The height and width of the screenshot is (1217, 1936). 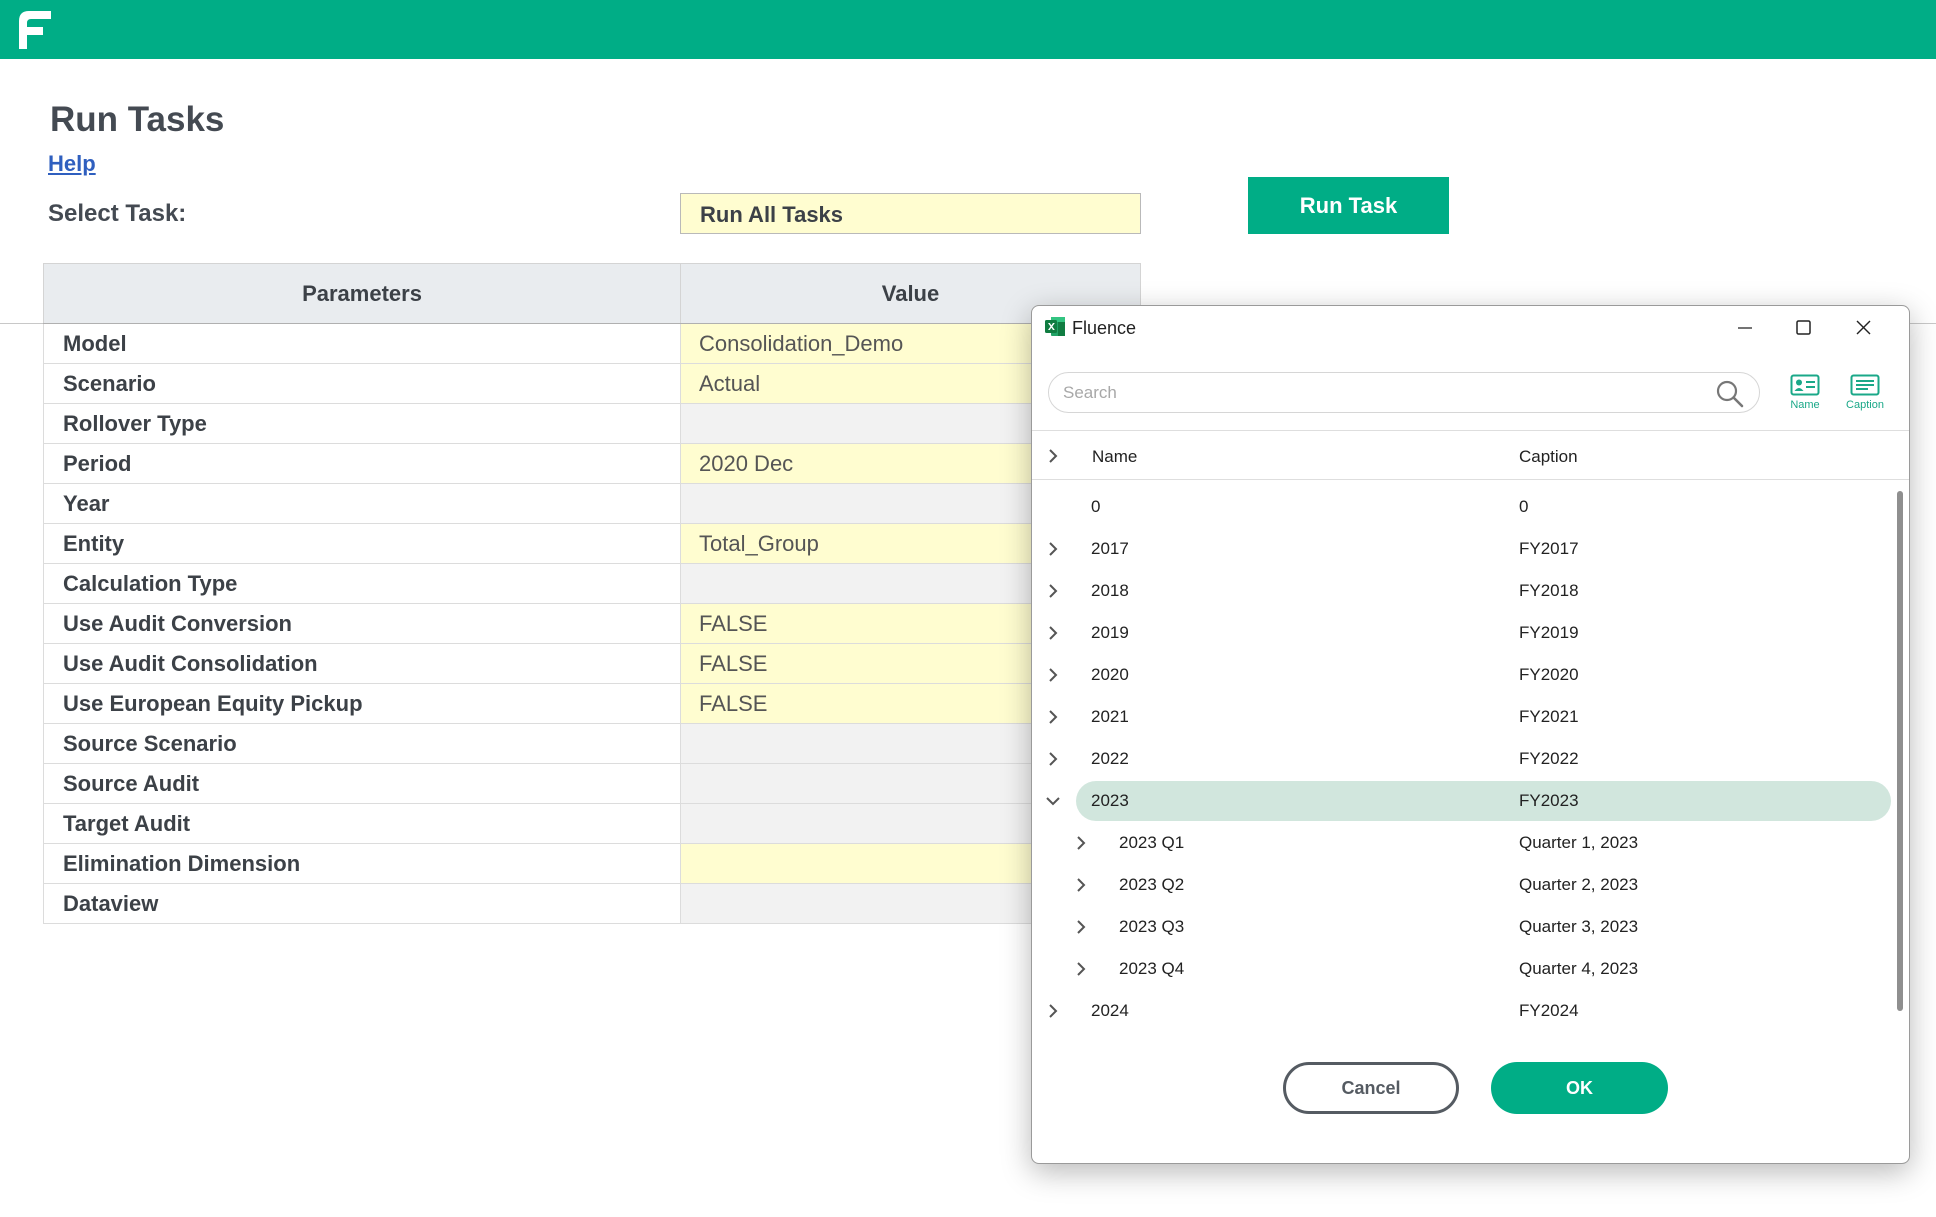 I want to click on run-task-button: Run Task, so click(x=1348, y=205).